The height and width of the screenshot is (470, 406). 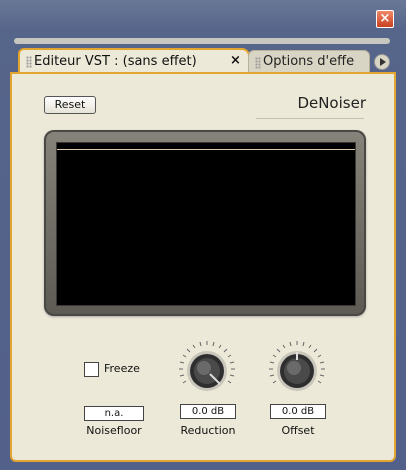 I want to click on tab-effect-options: Options d'effe, so click(x=309, y=62).